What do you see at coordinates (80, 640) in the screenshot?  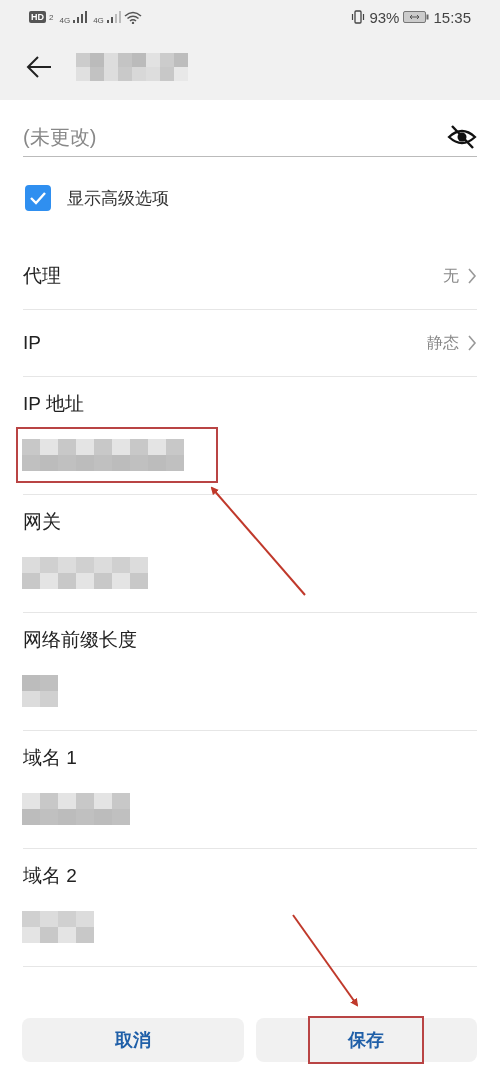 I see `field-label: 网络前缀长度` at bounding box center [80, 640].